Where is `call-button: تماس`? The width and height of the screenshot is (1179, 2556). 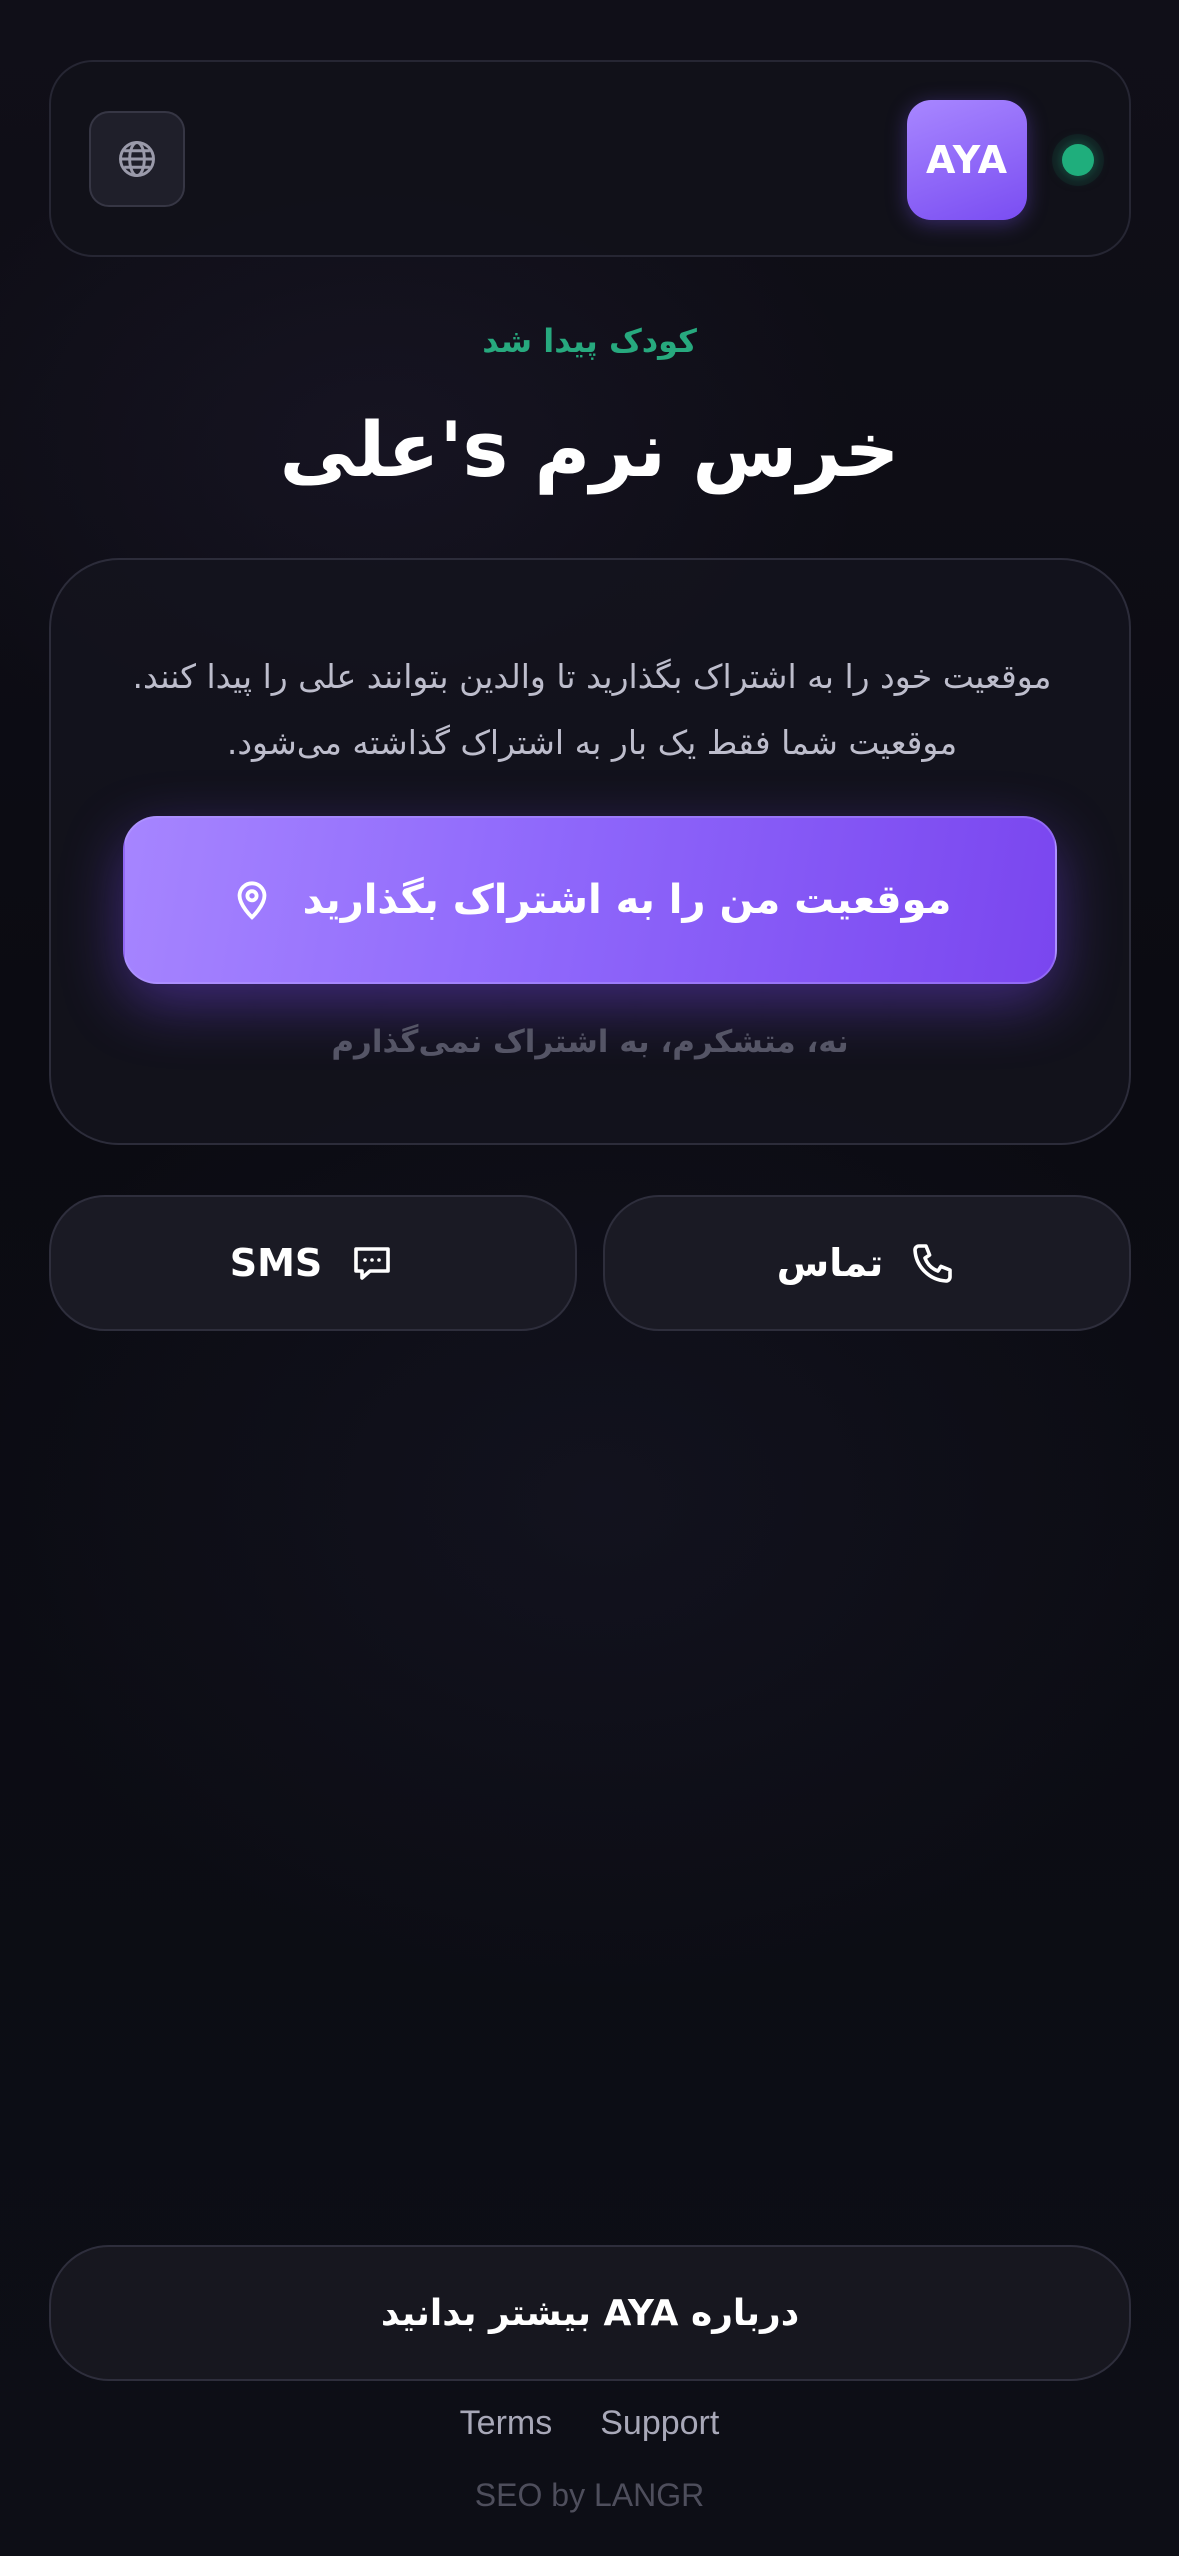
call-button: تماس is located at coordinates (867, 1263).